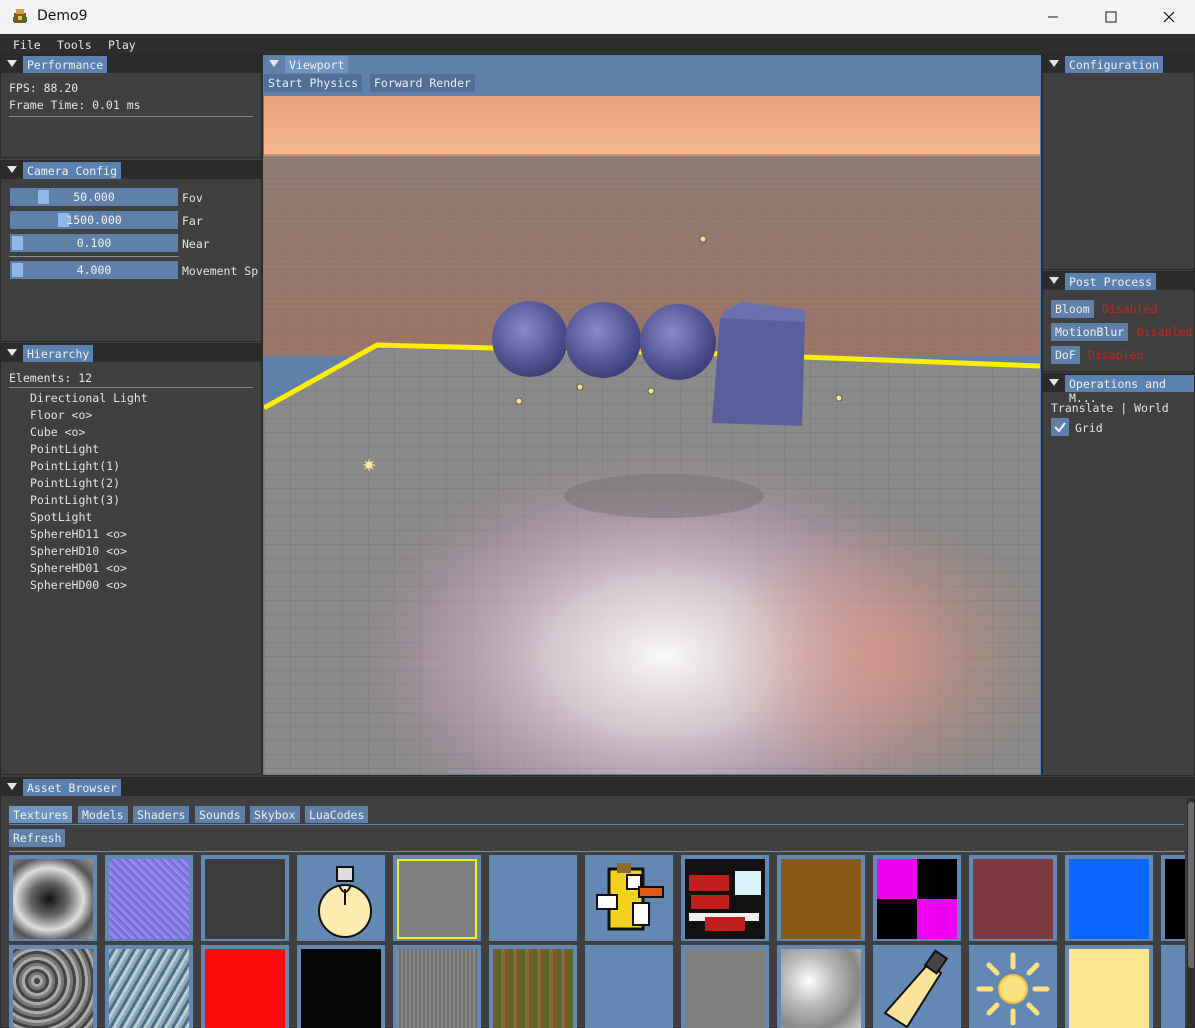 Image resolution: width=1195 pixels, height=1028 pixels. What do you see at coordinates (725, 986) in the screenshot?
I see `texture-gray-thumbnail` at bounding box center [725, 986].